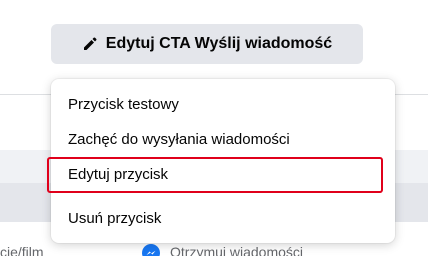 The image size is (428, 256). What do you see at coordinates (179, 139) in the screenshot?
I see `menu-item-label: Zachęć do wysyłania wiadomości` at bounding box center [179, 139].